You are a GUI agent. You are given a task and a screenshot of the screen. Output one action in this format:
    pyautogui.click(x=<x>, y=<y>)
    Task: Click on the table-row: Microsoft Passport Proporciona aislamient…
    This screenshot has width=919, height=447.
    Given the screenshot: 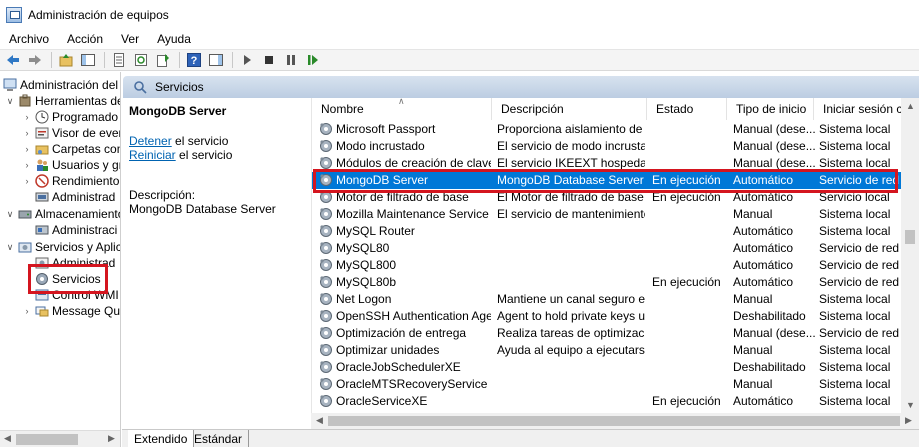 What is the action you would take?
    pyautogui.click(x=612, y=129)
    